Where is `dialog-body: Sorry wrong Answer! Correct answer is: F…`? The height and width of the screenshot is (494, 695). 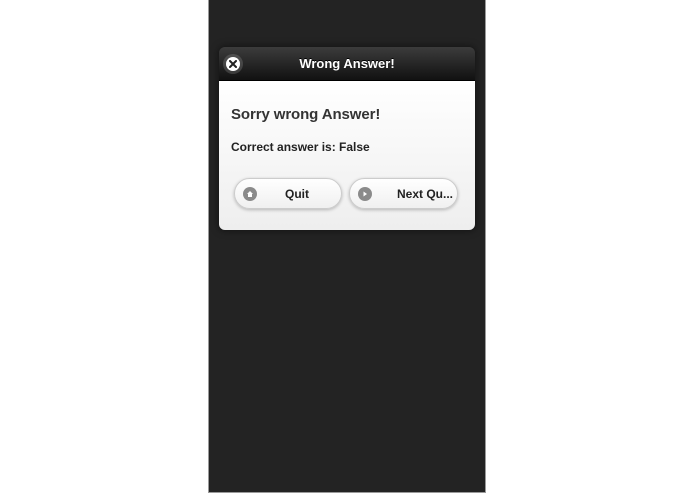 dialog-body: Sorry wrong Answer! Correct answer is: F… is located at coordinates (347, 155).